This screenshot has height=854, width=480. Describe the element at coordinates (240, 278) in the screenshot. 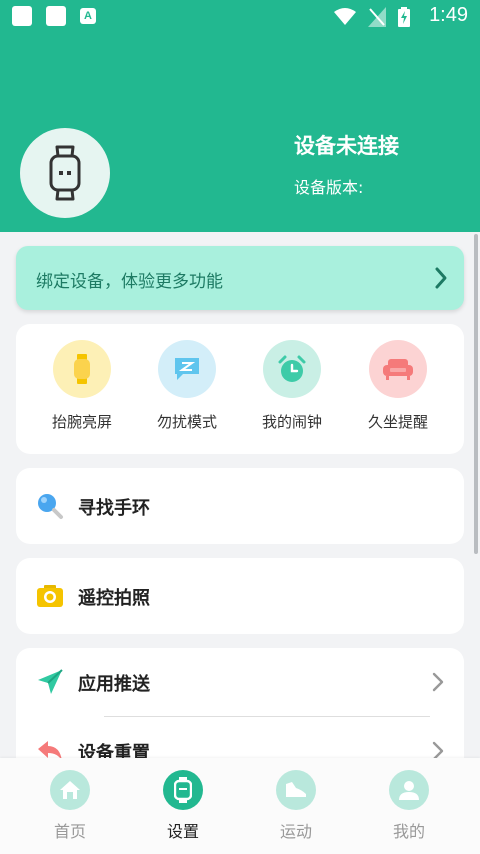

I see `bind-device-banner: 绑定设备，体验更多功能` at that location.